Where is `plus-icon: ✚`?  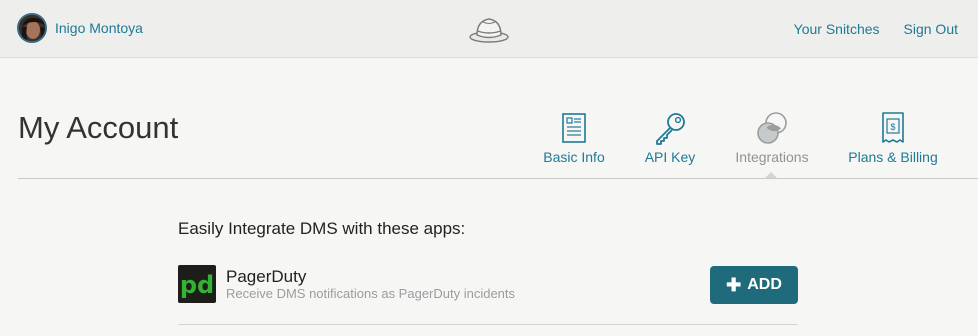
plus-icon: ✚ is located at coordinates (734, 285).